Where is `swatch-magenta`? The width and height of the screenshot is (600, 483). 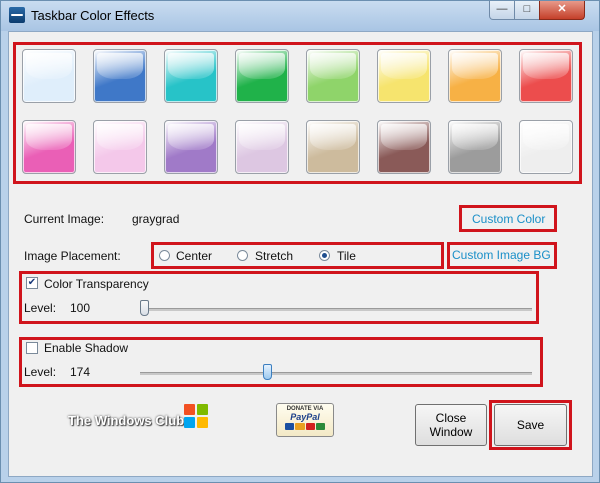 swatch-magenta is located at coordinates (49, 147).